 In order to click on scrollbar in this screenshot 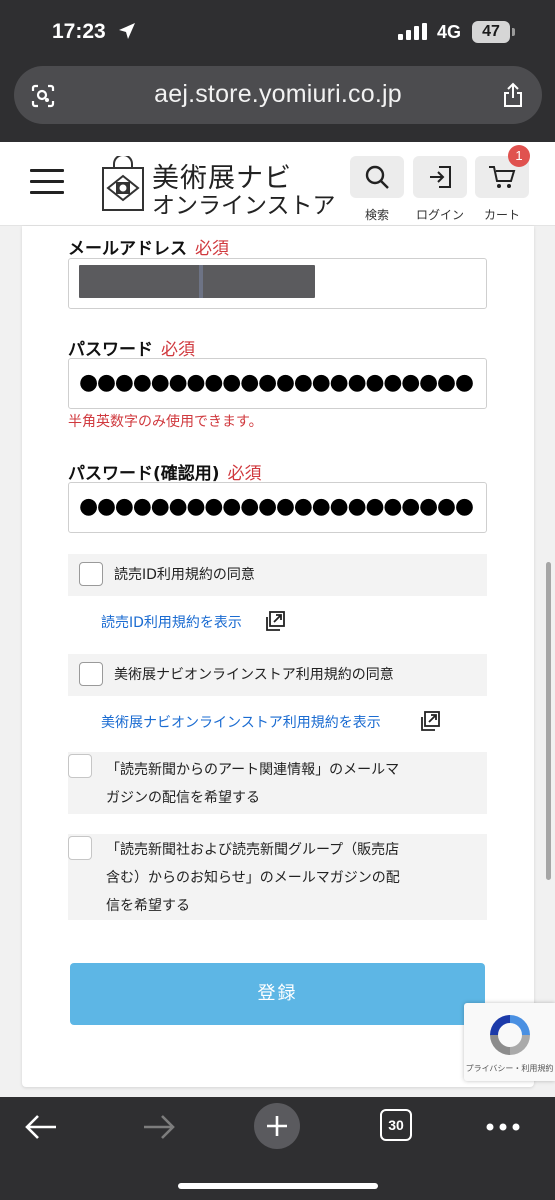, I will do `click(548, 721)`.